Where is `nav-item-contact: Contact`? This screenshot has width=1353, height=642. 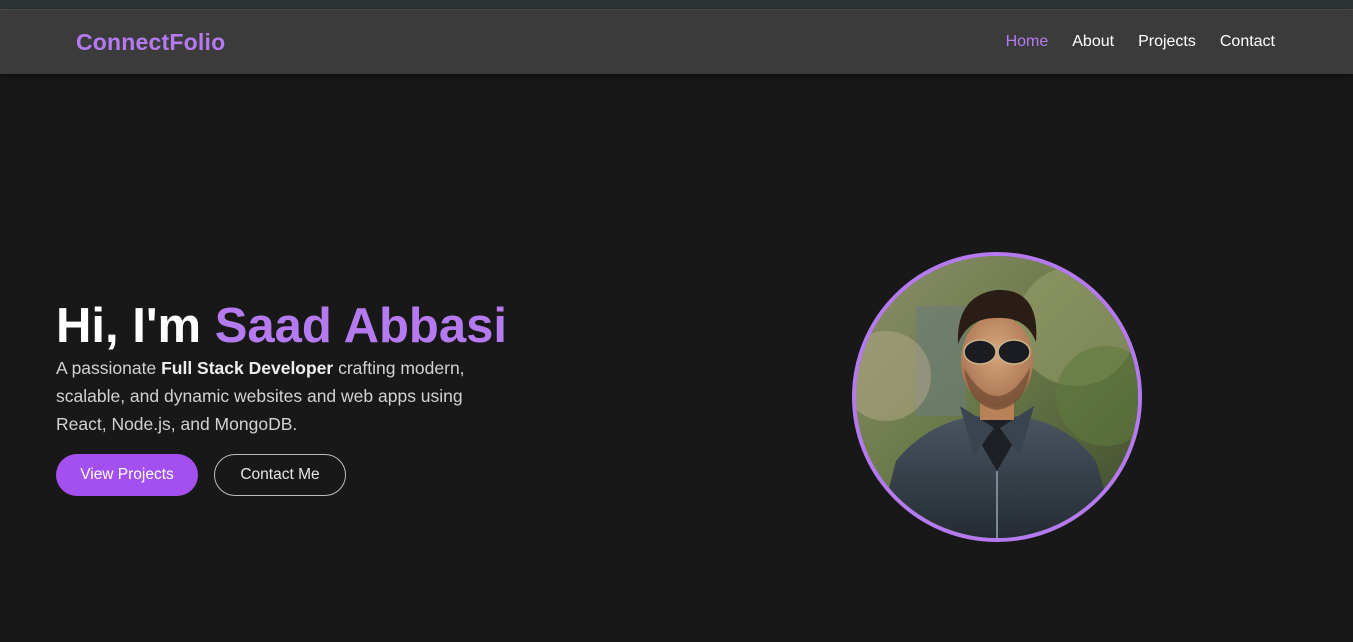
nav-item-contact: Contact is located at coordinates (1247, 42).